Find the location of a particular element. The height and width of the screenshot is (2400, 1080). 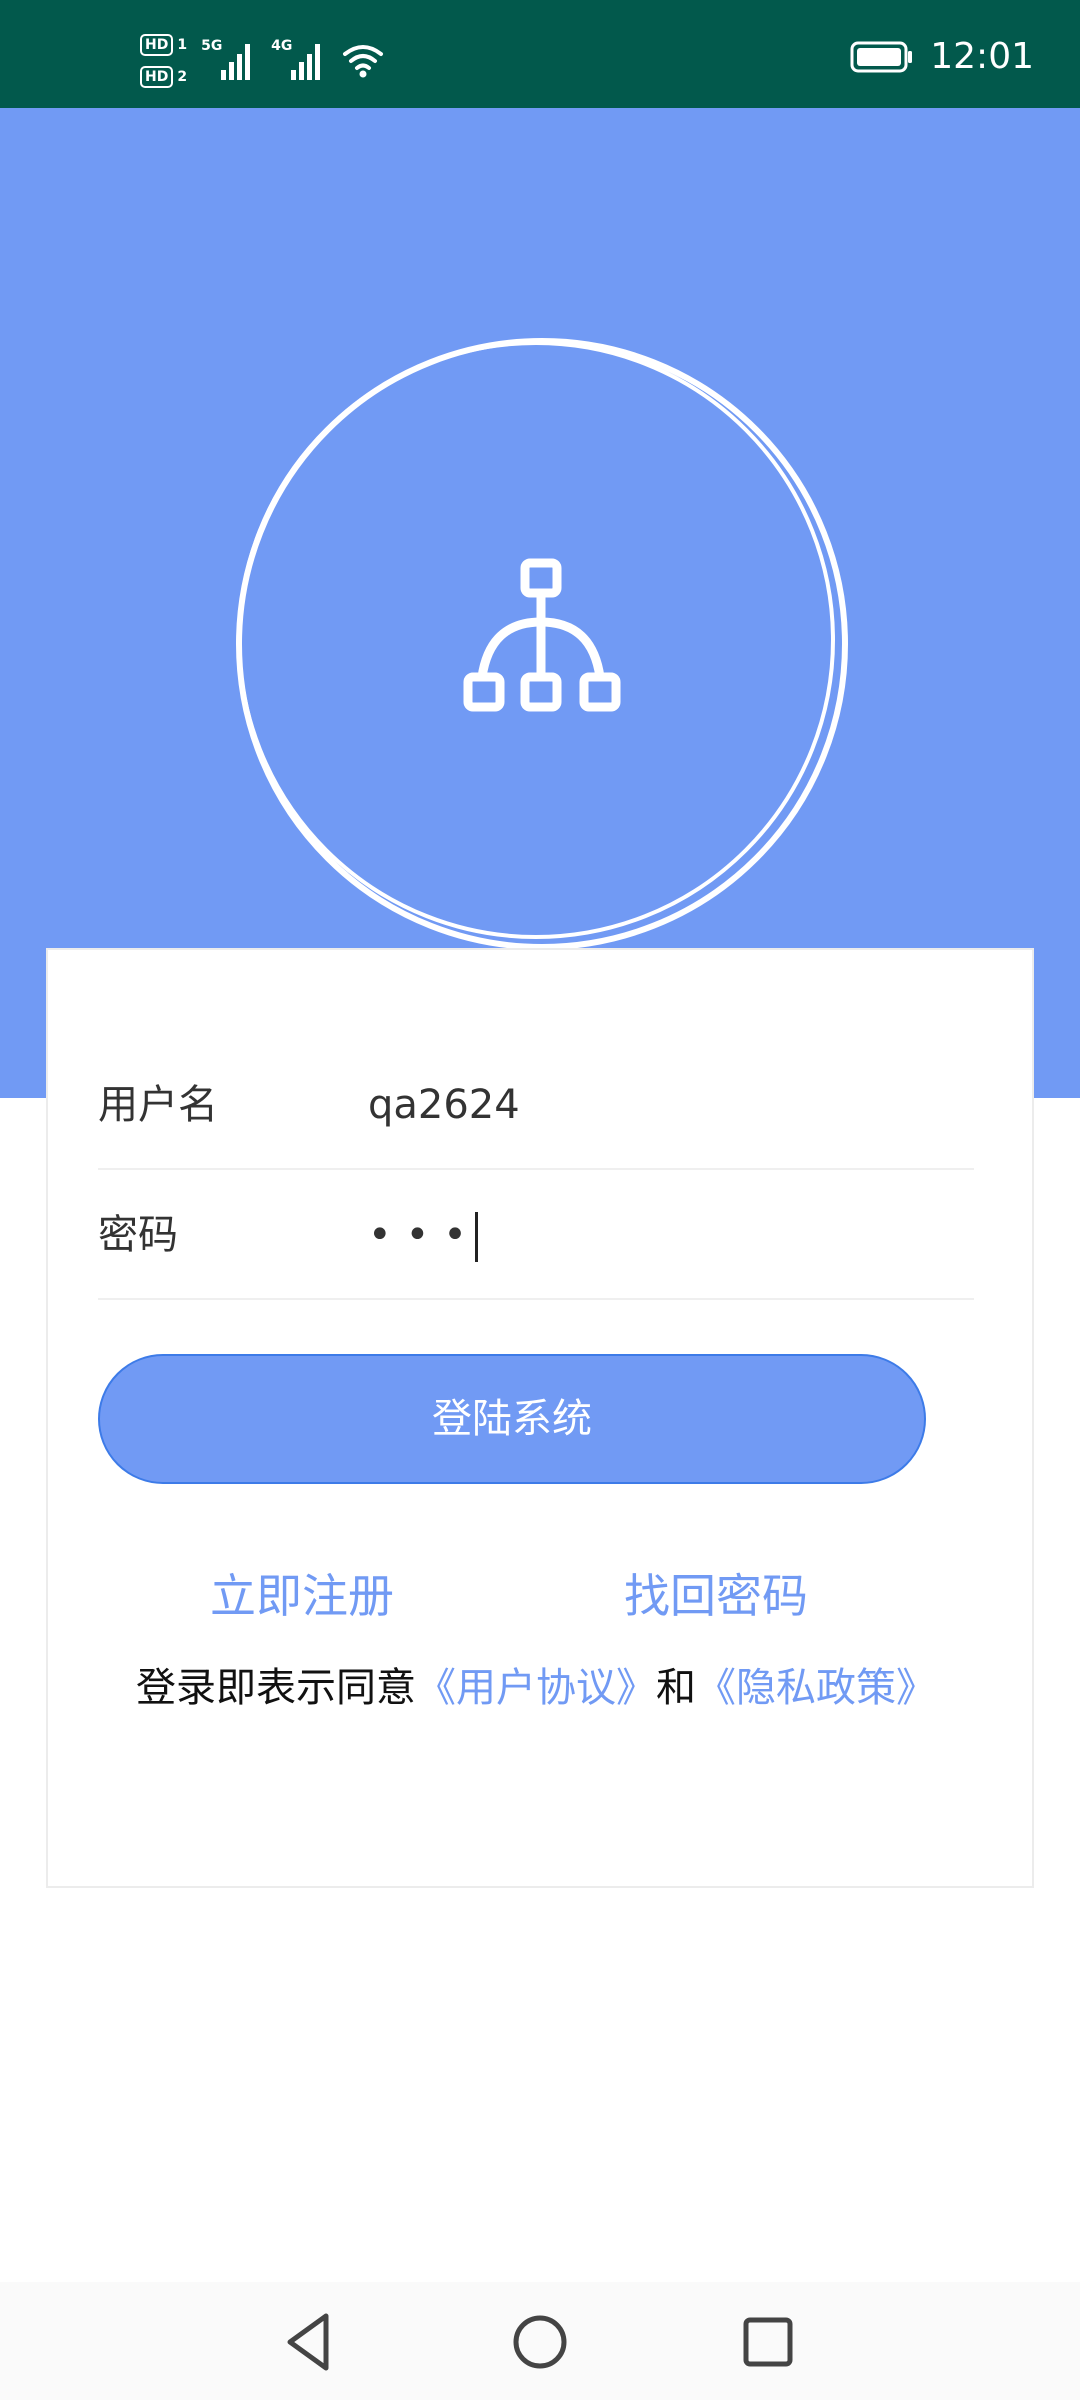

text-caret is located at coordinates (476, 1237).